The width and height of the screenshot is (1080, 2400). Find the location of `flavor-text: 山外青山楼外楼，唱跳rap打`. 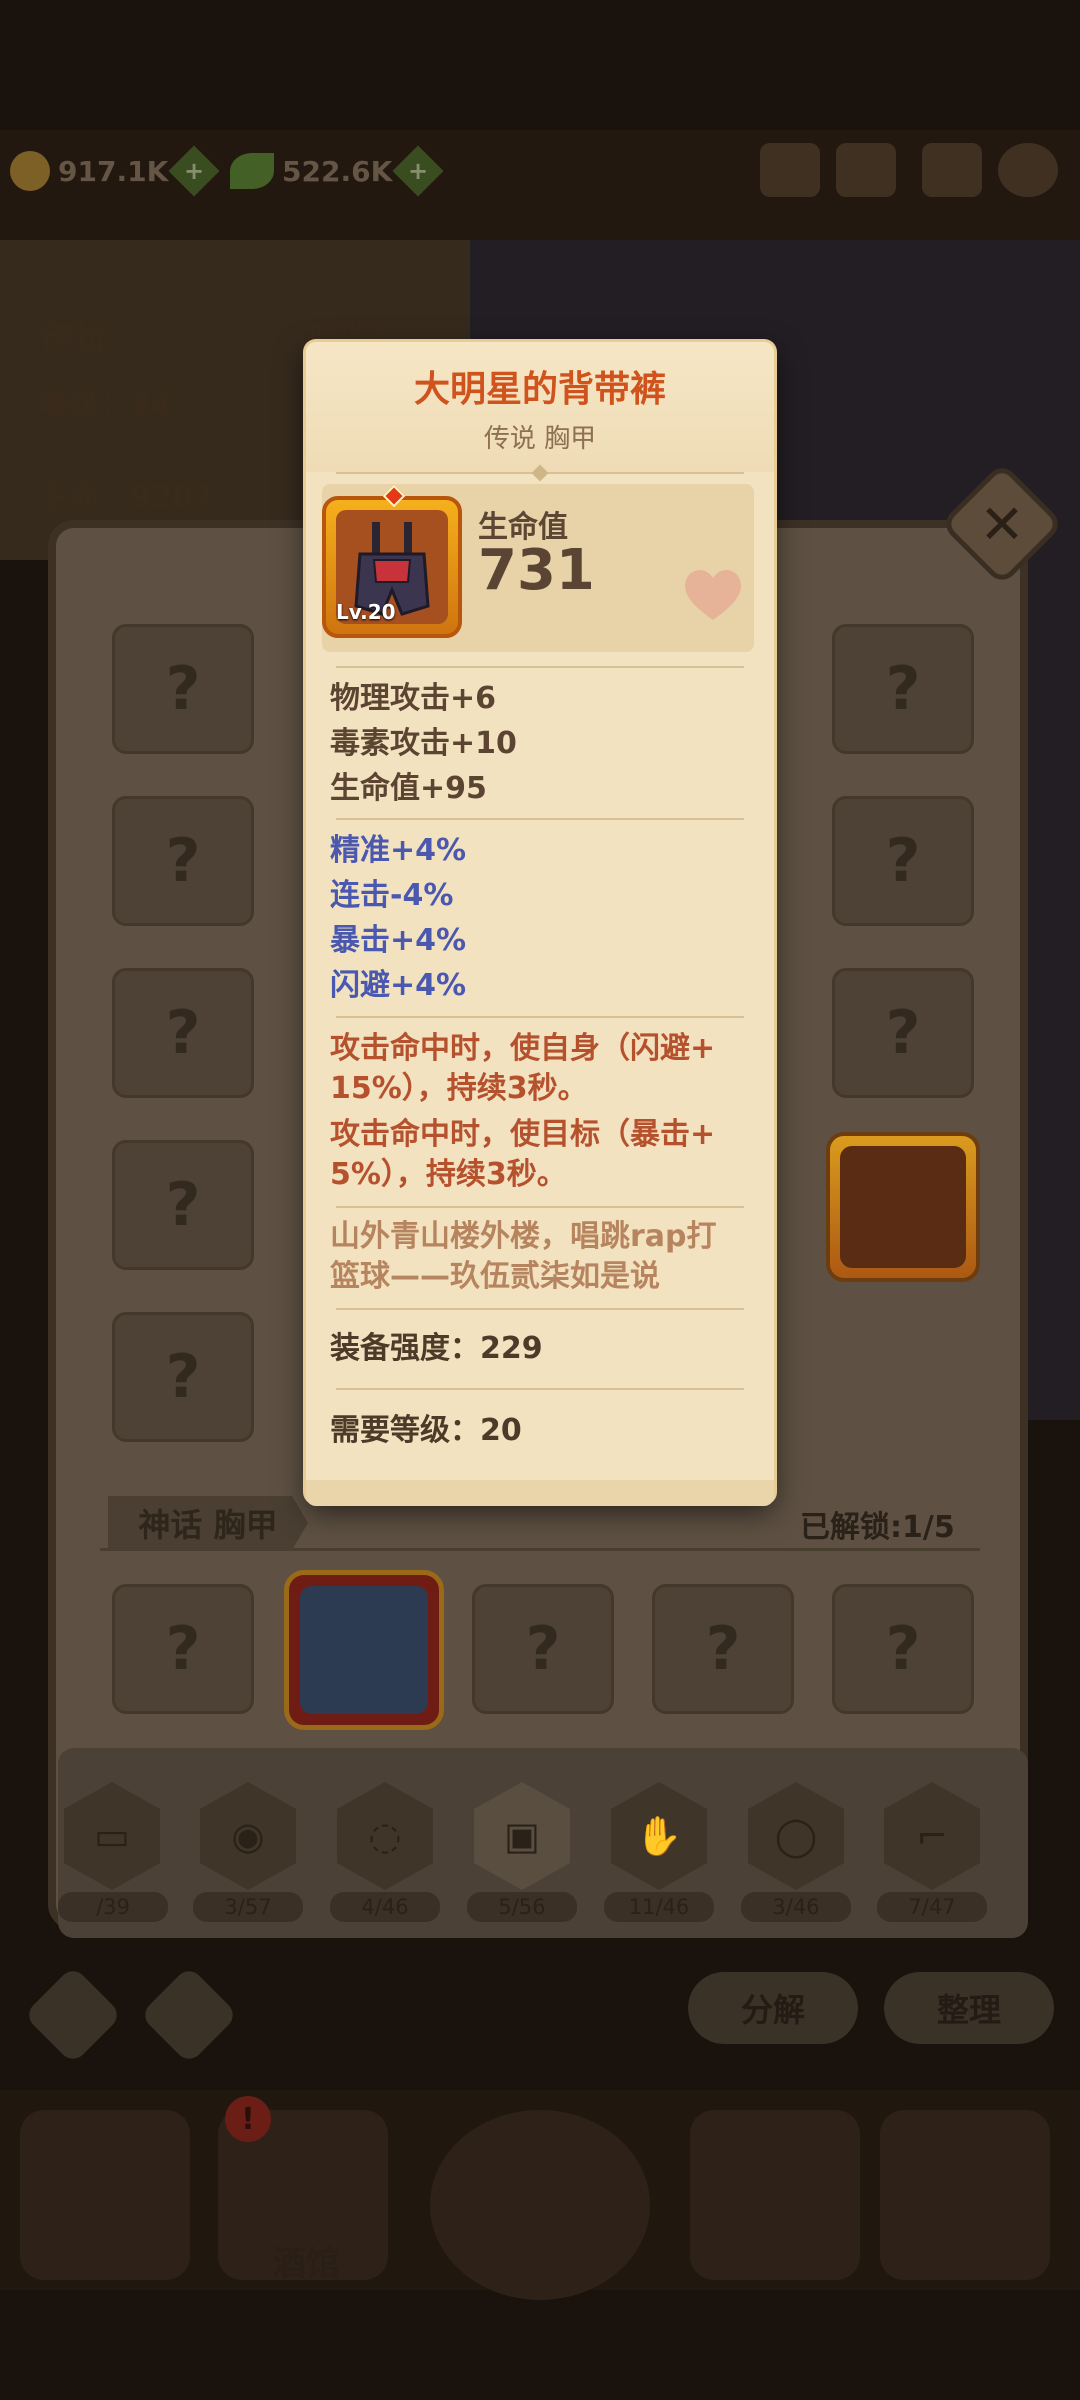

flavor-text: 山外青山楼外楼，唱跳rap打 is located at coordinates (523, 1236).